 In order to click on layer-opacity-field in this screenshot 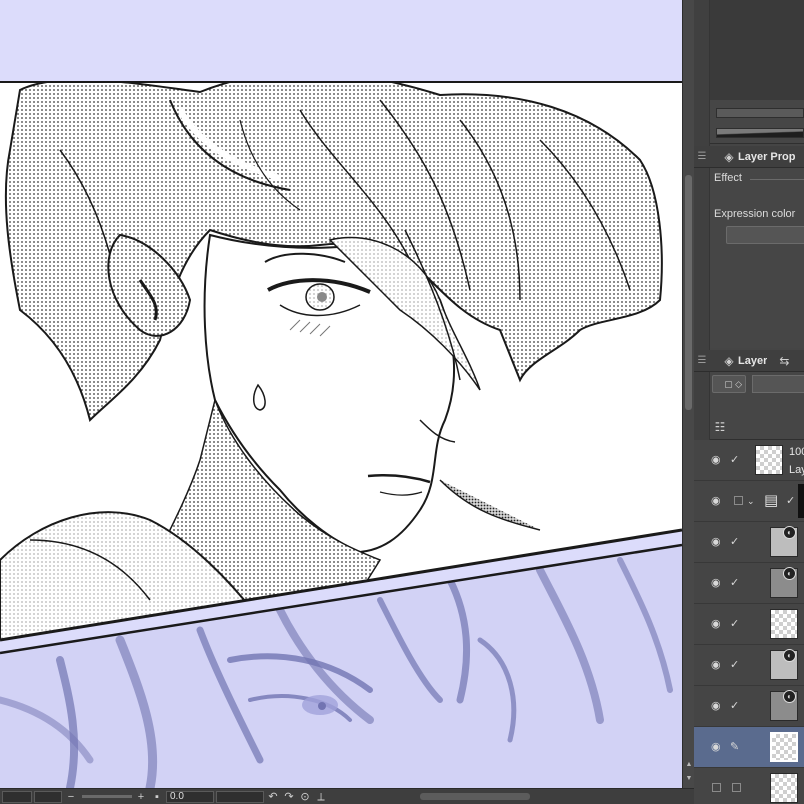, I will do `click(778, 384)`.